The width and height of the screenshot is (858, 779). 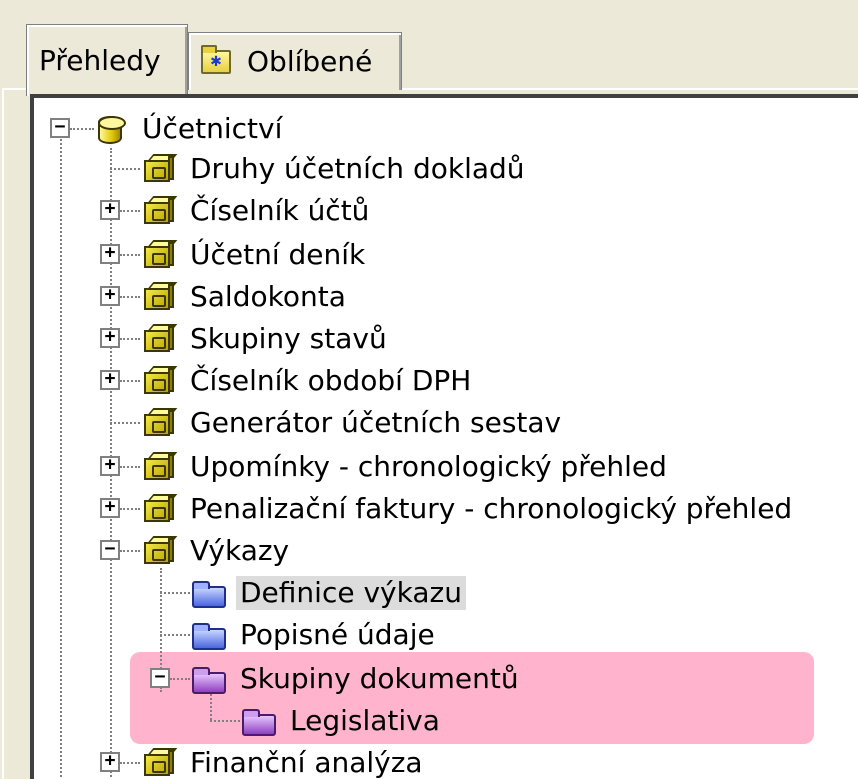 I want to click on expand-skupiny-stavu-toggle: +, so click(x=110, y=338).